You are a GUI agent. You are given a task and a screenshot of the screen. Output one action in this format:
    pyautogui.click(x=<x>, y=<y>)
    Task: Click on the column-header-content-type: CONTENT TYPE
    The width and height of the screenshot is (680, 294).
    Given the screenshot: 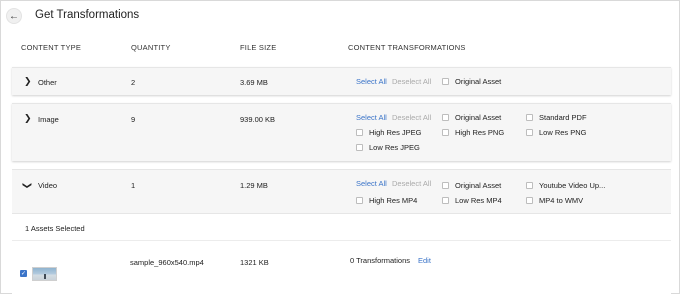 What is the action you would take?
    pyautogui.click(x=51, y=47)
    